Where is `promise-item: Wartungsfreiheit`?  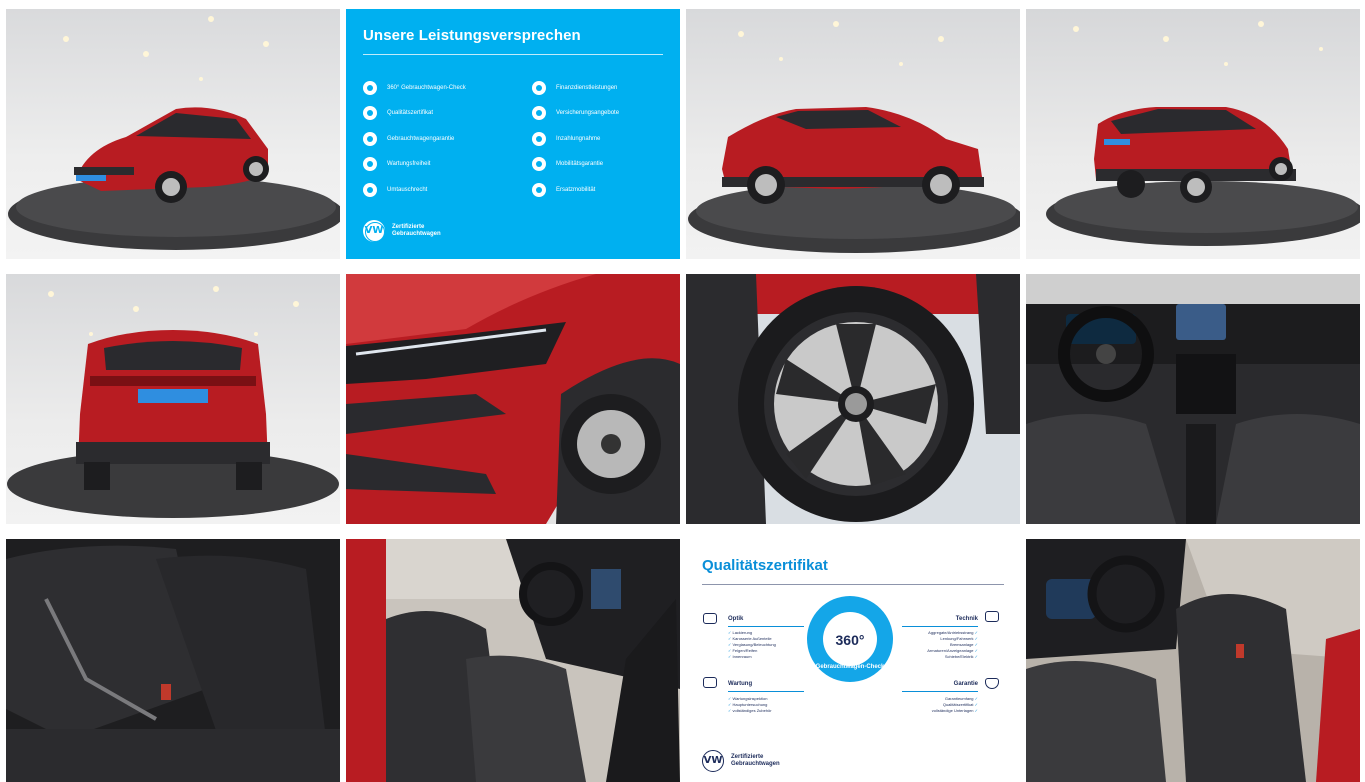
promise-item: Wartungsfreiheit is located at coordinates (438, 165).